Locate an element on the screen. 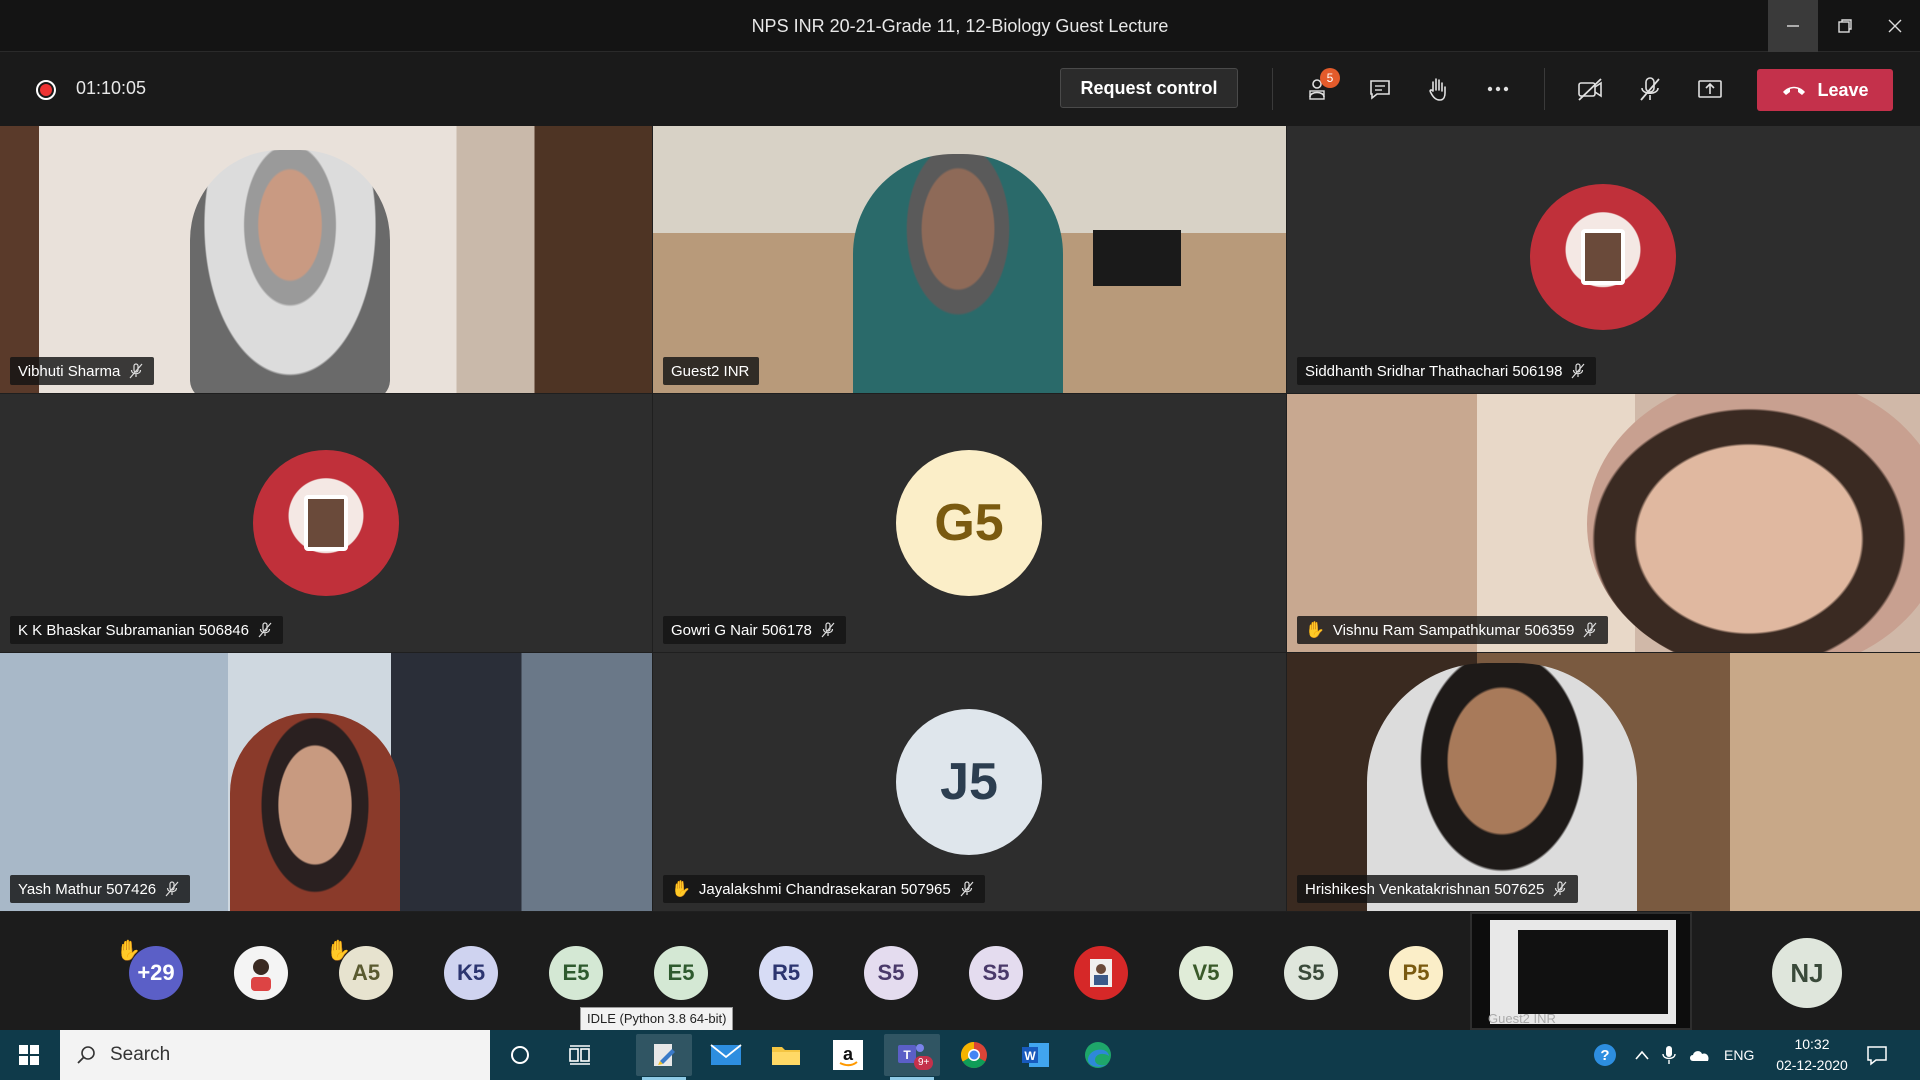 This screenshot has width=1920, height=1080. taskbar-word: W is located at coordinates (1036, 1055).